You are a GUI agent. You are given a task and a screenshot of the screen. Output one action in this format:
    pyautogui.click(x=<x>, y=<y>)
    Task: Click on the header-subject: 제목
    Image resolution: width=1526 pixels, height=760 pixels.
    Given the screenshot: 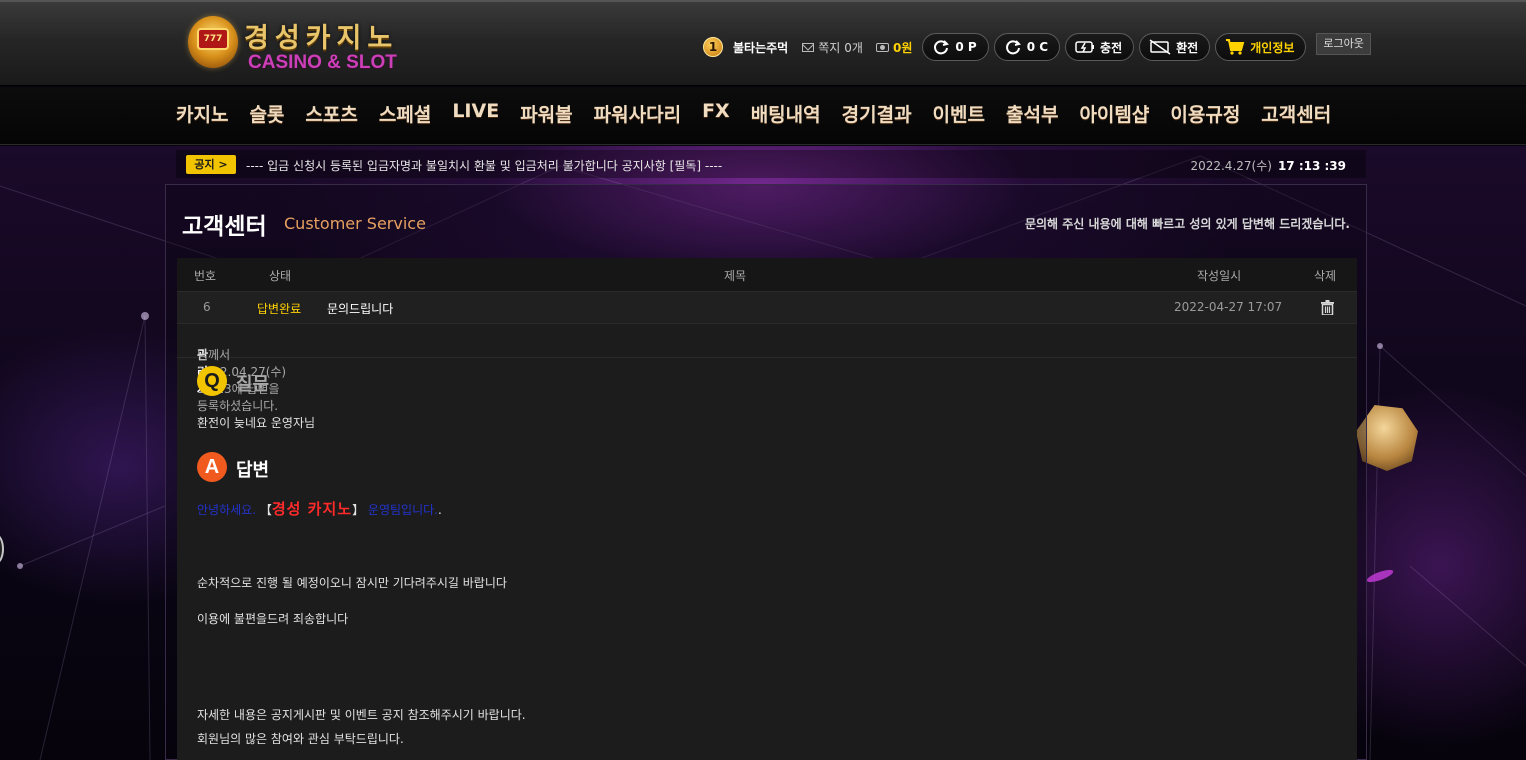 What is the action you would take?
    pyautogui.click(x=735, y=276)
    